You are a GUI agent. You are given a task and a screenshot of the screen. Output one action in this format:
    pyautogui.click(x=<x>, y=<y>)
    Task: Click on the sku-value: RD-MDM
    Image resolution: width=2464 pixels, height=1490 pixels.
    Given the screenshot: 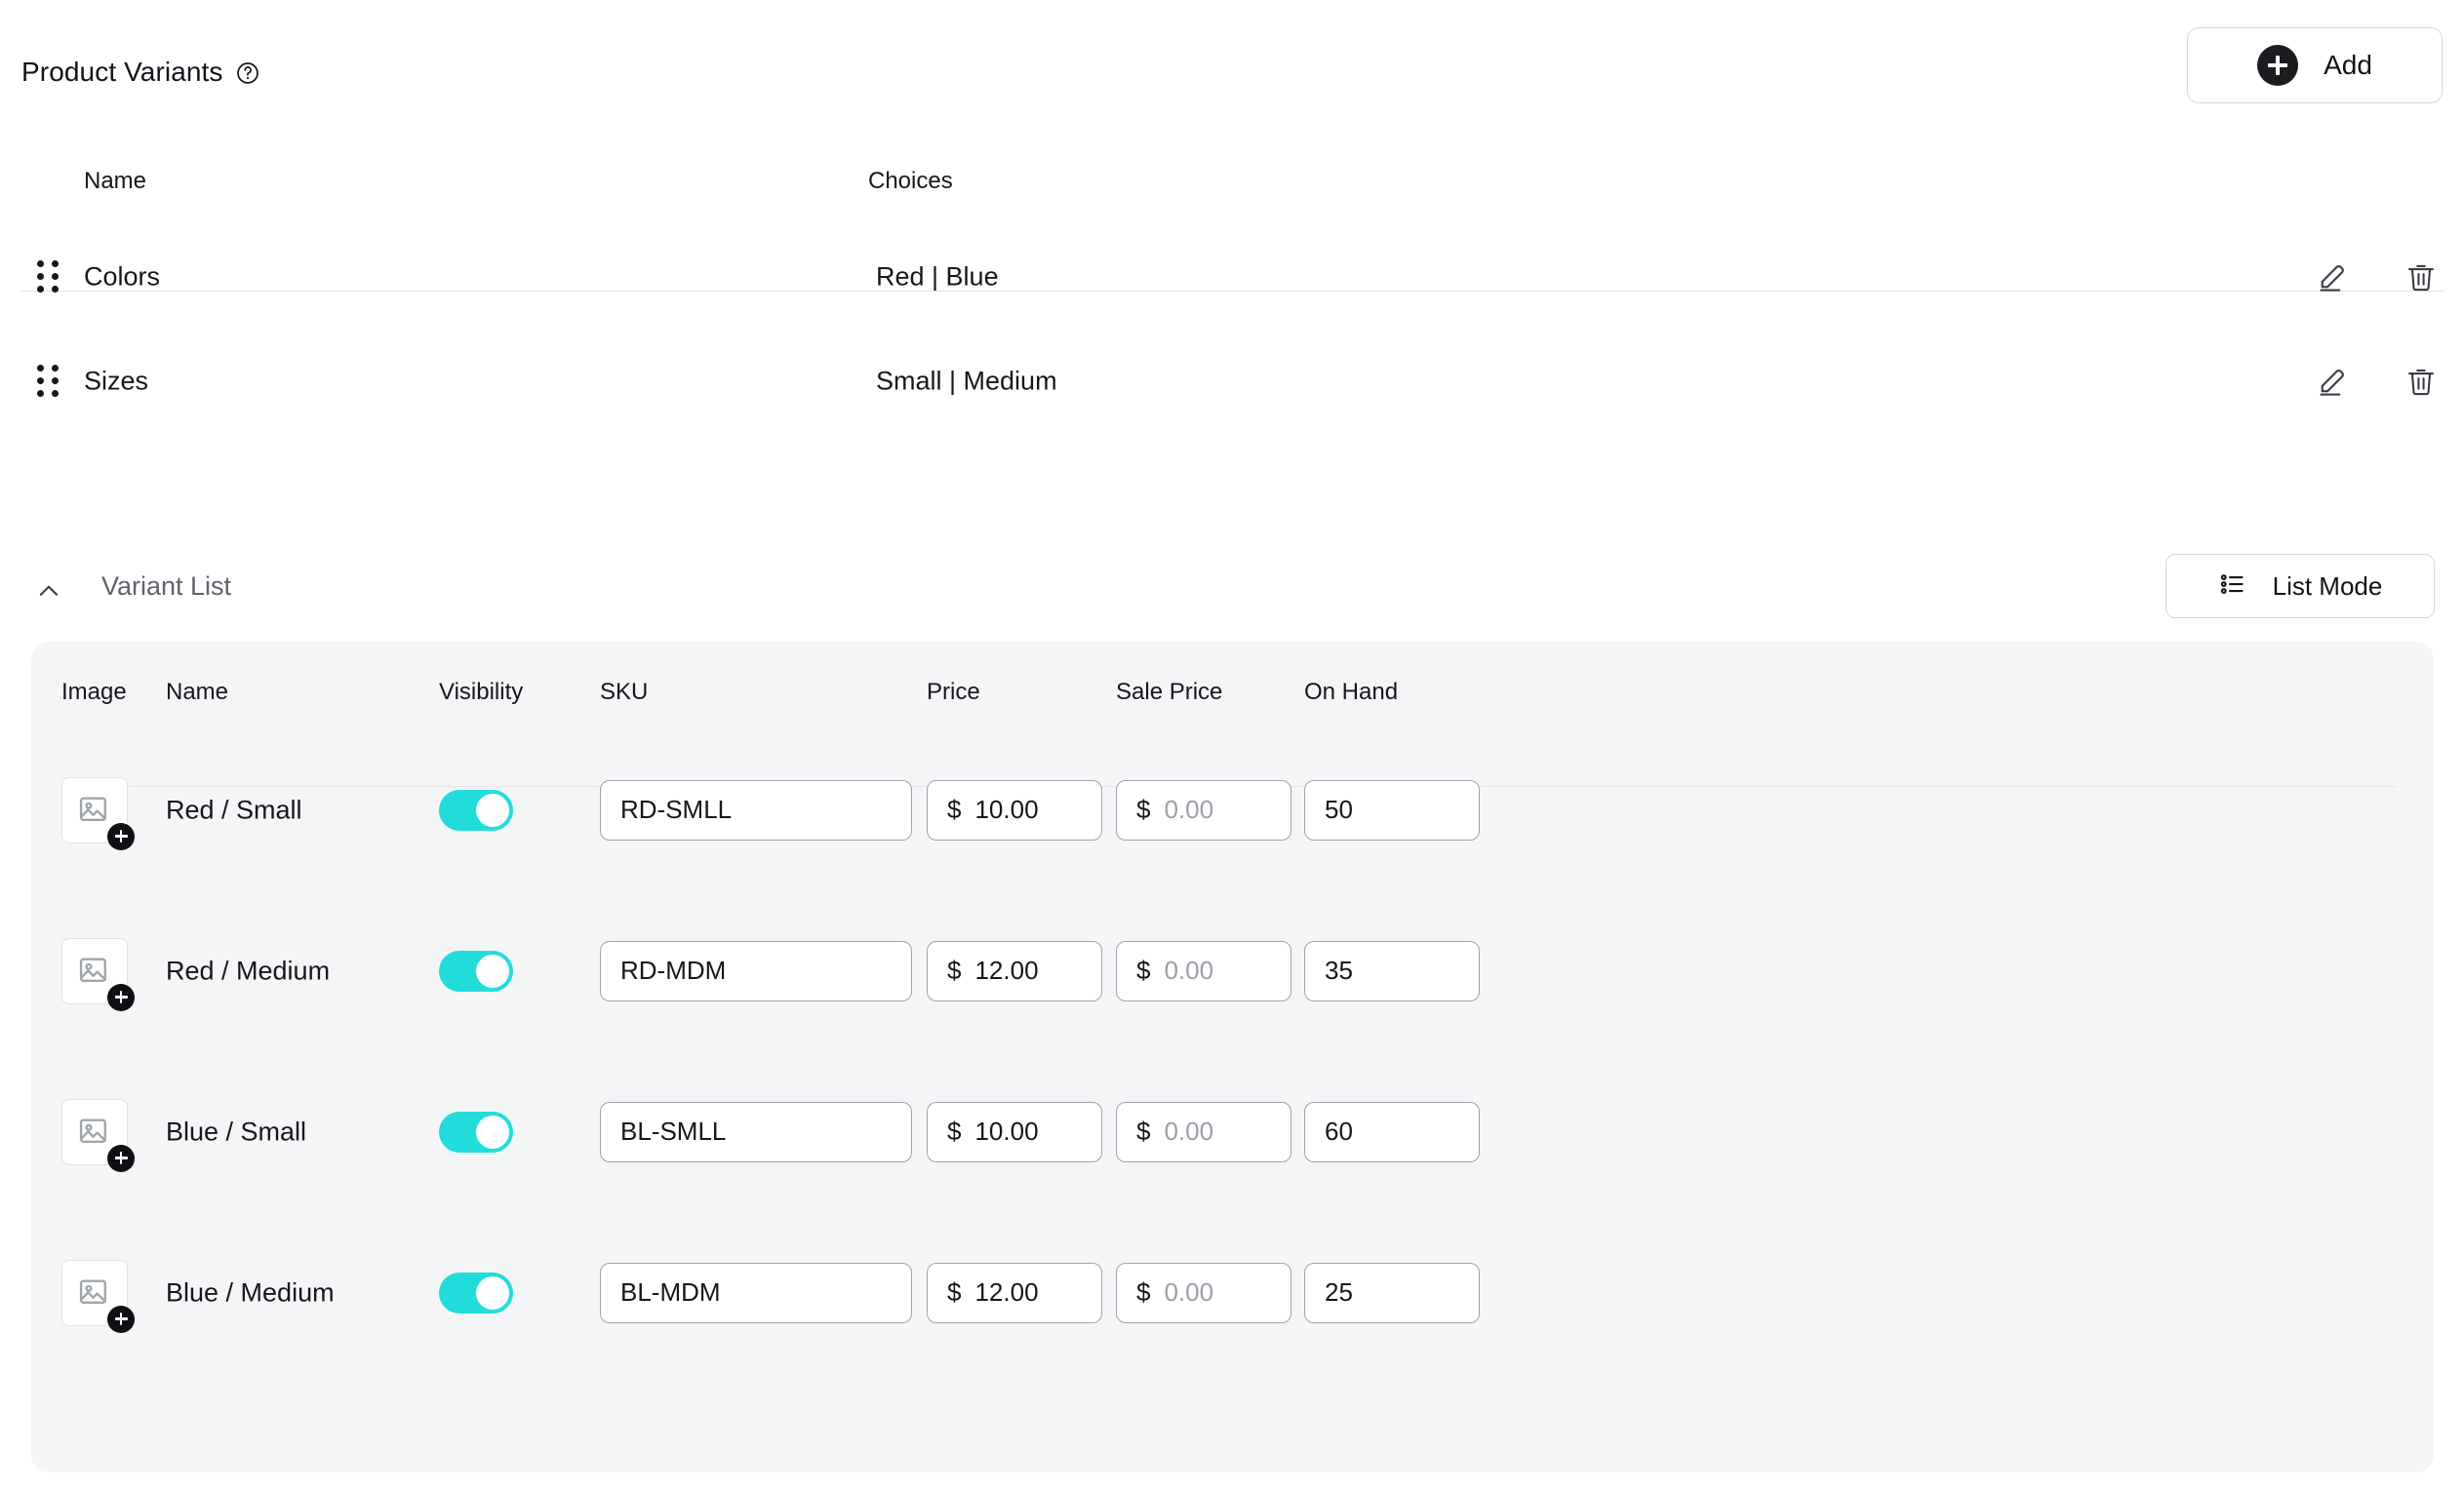 What is the action you would take?
    pyautogui.click(x=673, y=970)
    